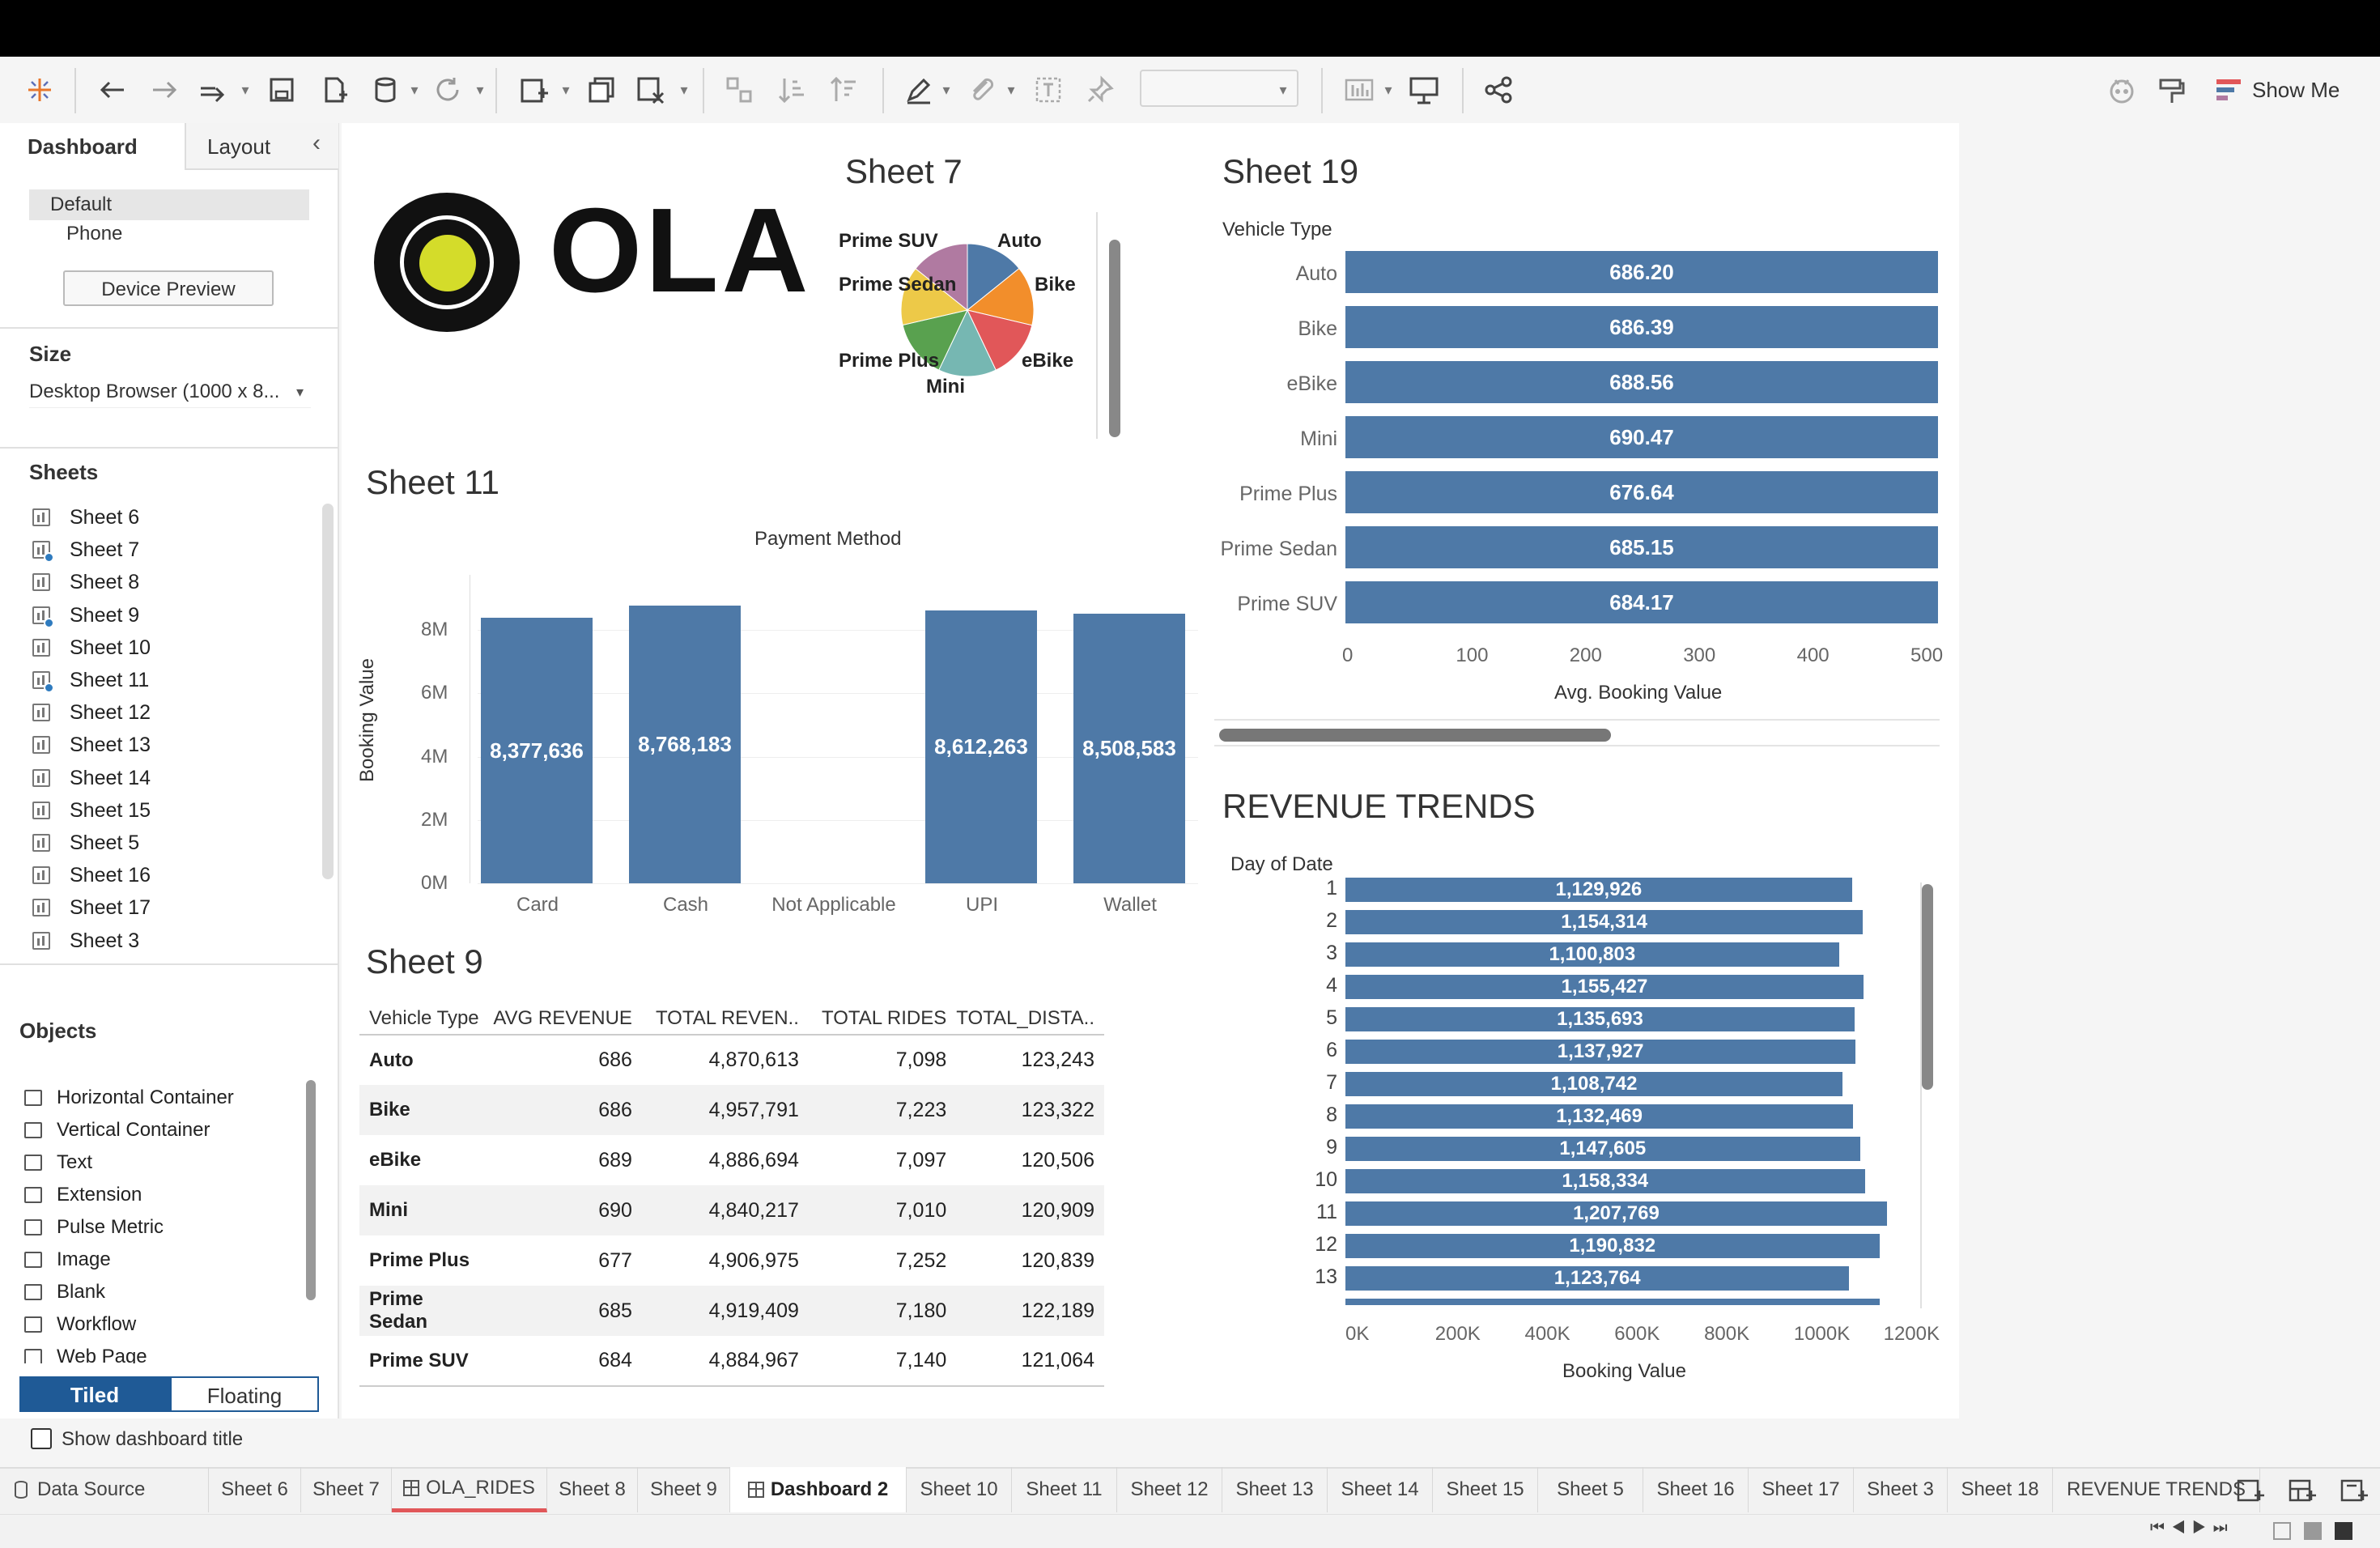 The image size is (2380, 1548). I want to click on revenue-bar: 1,108,742, so click(1594, 1084).